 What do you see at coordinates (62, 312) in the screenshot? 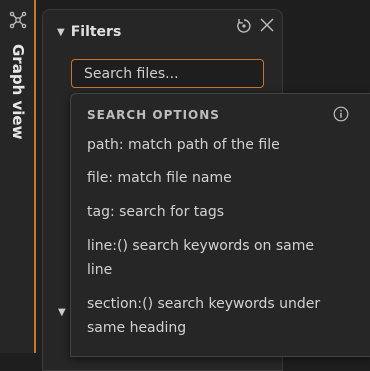
I see `section-caret-icon: ▼` at bounding box center [62, 312].